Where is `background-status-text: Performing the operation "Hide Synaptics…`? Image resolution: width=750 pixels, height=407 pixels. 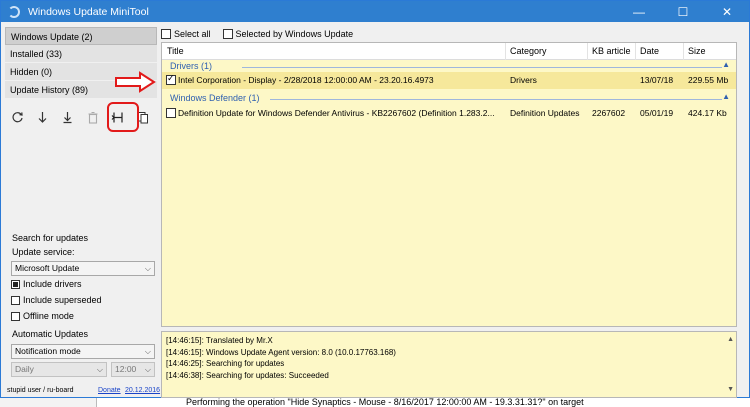 background-status-text: Performing the operation "Hide Synaptics… is located at coordinates (385, 402).